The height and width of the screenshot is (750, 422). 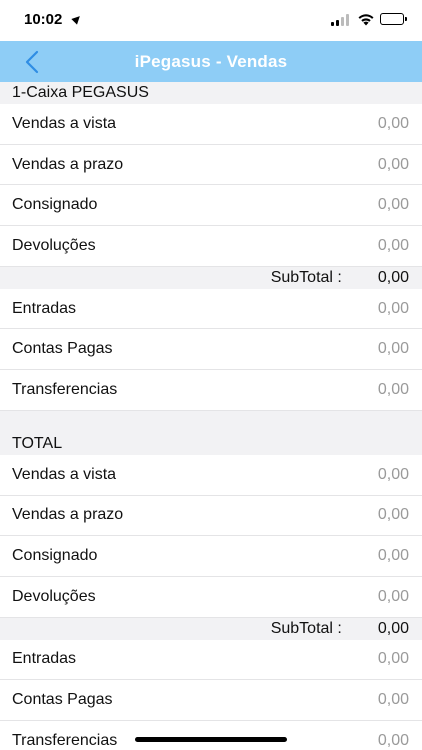 I want to click on wifi-icon, so click(x=366, y=20).